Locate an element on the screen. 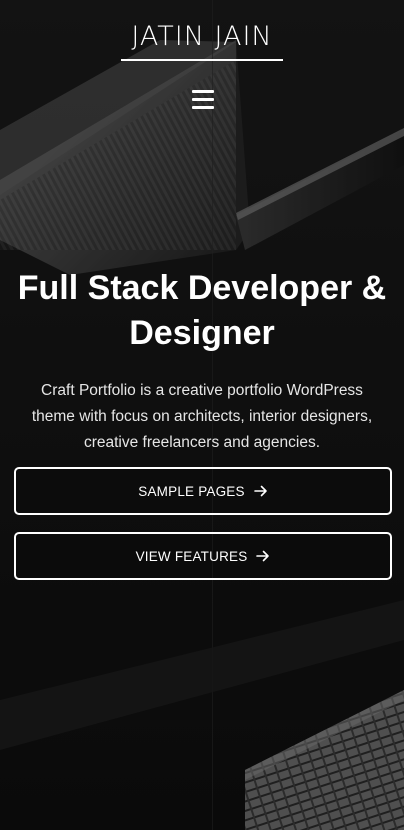 This screenshot has height=830, width=404. view-features-button: VIEW FEATURES is located at coordinates (203, 556).